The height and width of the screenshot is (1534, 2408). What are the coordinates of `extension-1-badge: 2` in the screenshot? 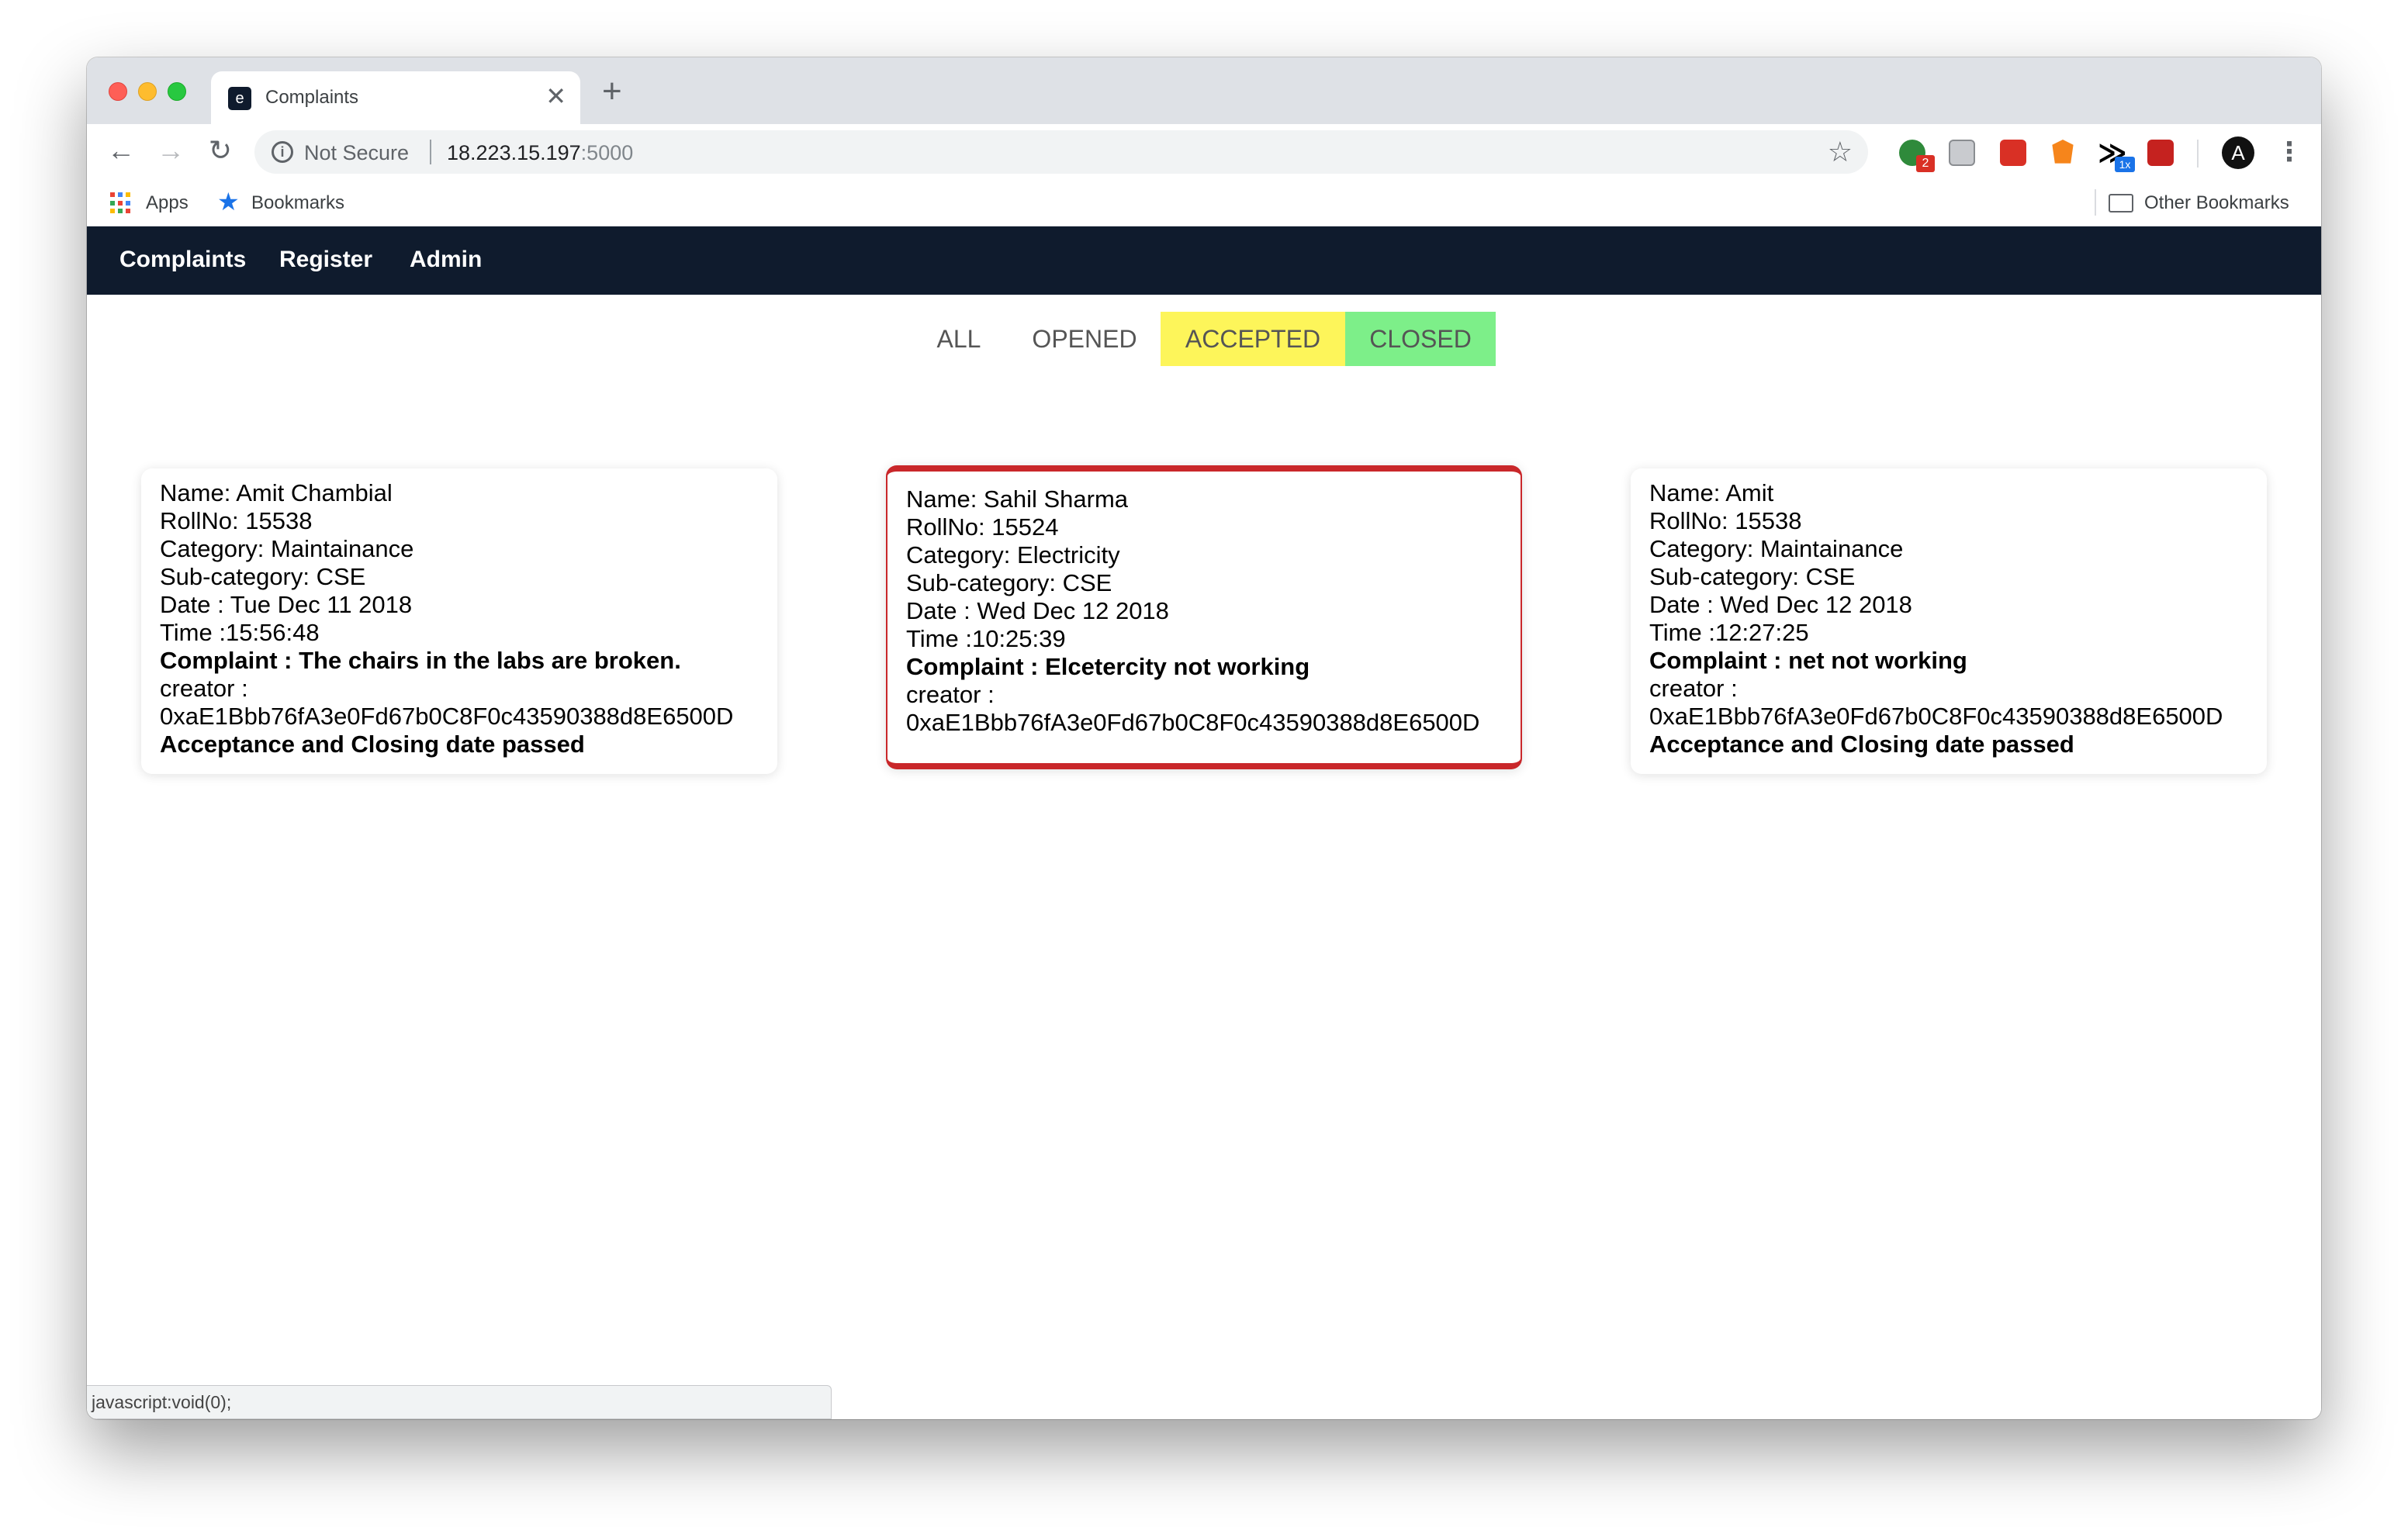 It's located at (1925, 163).